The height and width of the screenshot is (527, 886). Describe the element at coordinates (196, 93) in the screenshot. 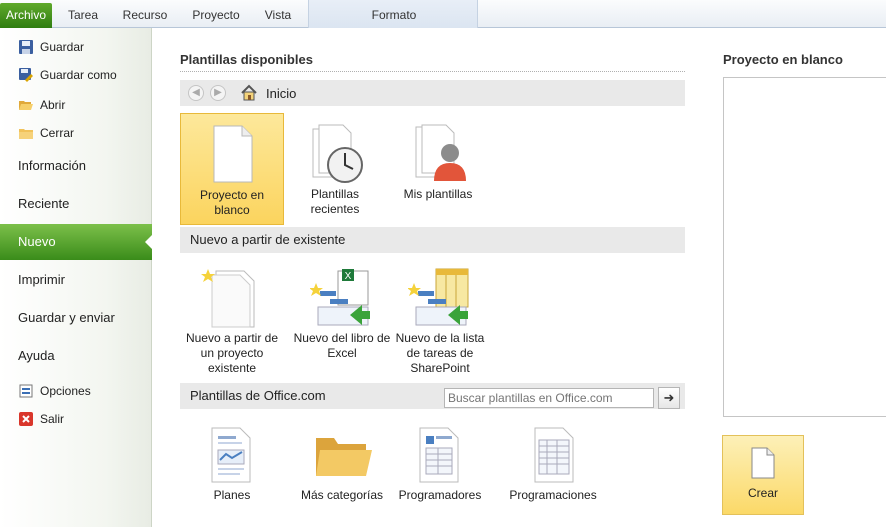

I see `back-arrow-icon: ◀` at that location.